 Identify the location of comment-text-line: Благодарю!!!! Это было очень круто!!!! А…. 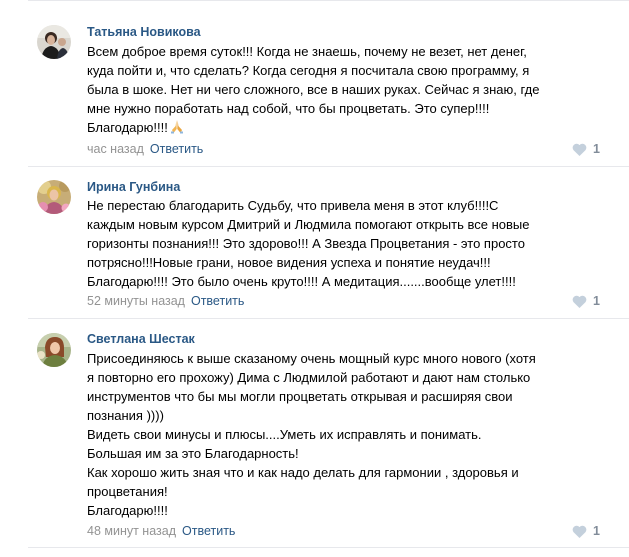
(301, 281).